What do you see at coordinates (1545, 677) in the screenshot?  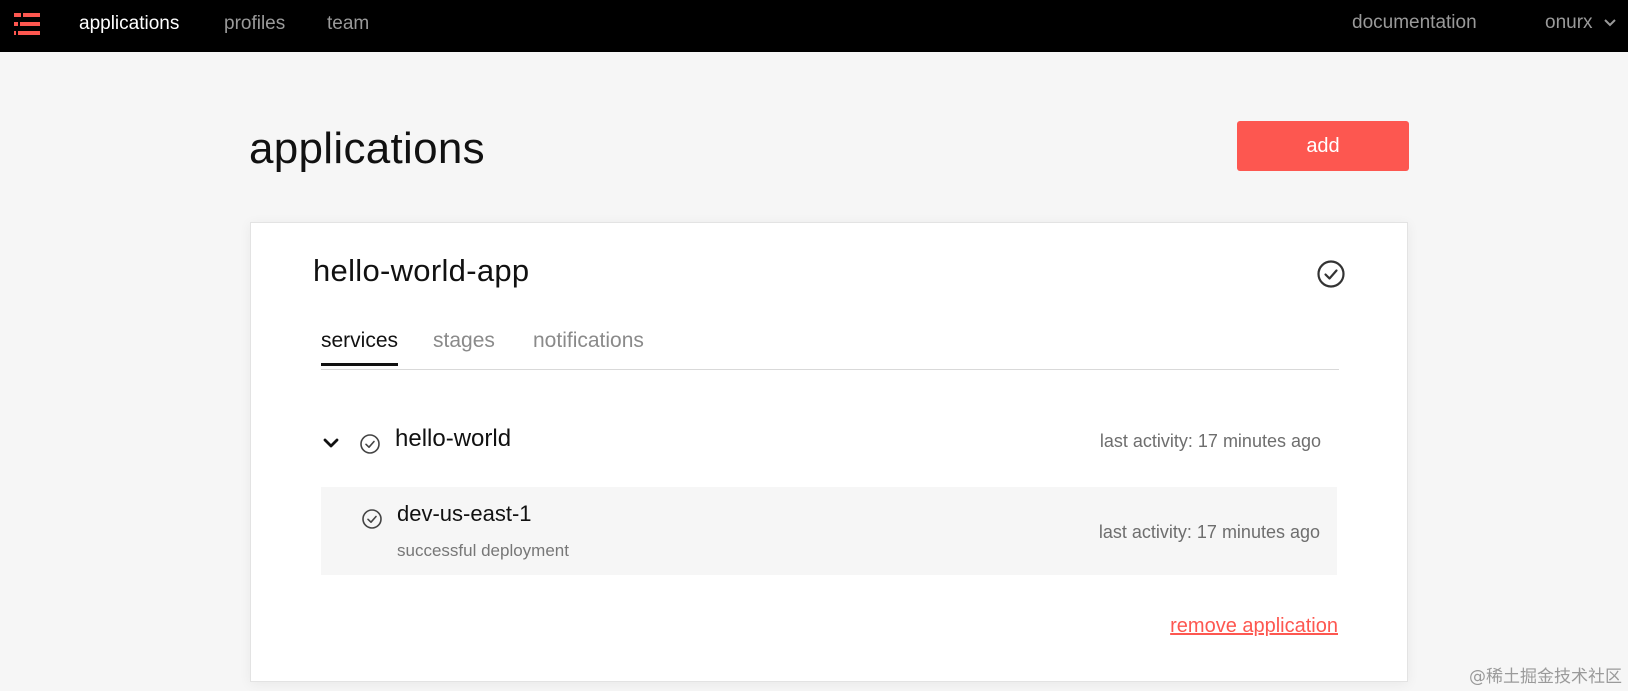 I see `watermark: @稀土掘金技术社区` at bounding box center [1545, 677].